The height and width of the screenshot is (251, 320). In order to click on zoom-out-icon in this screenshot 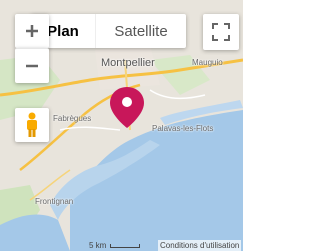, I will do `click(32, 66)`.